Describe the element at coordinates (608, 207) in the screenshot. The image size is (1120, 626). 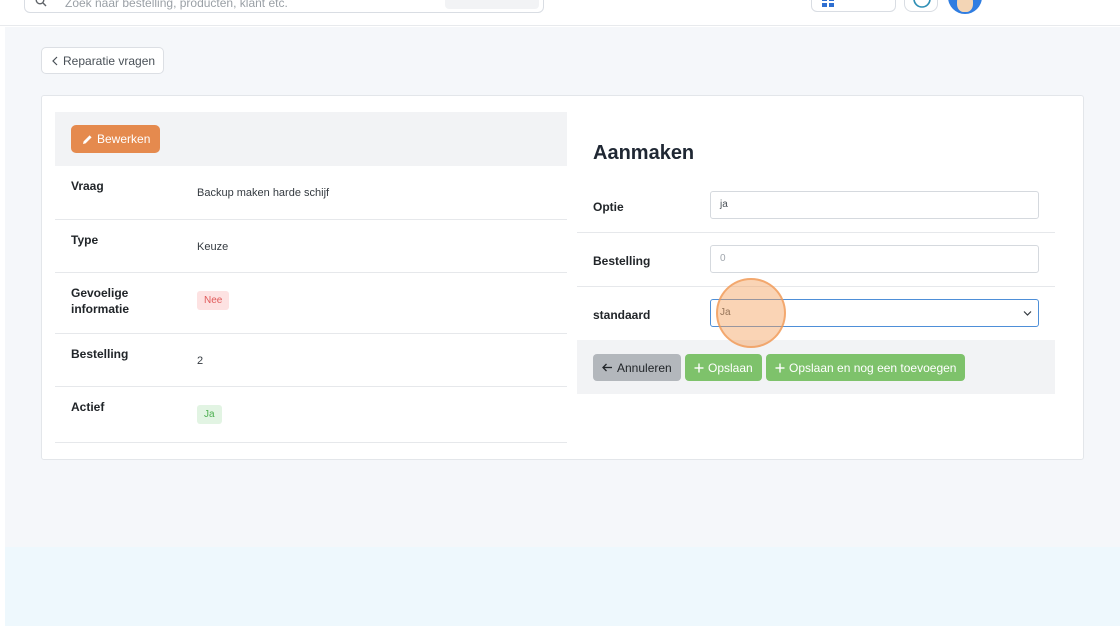
I see `form-label: Optie` at that location.